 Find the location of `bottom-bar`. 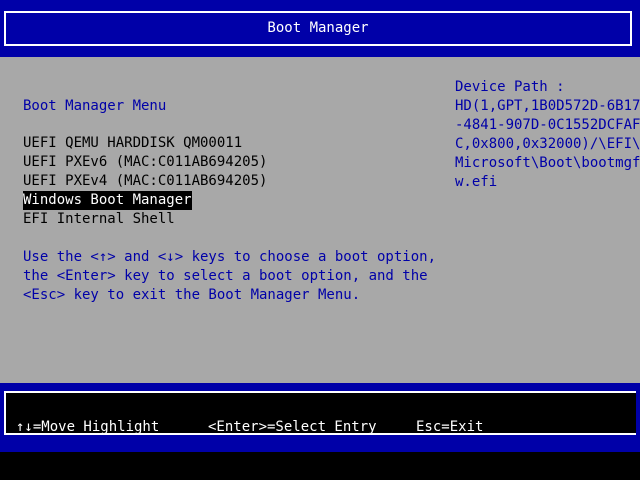

bottom-bar is located at coordinates (320, 466).